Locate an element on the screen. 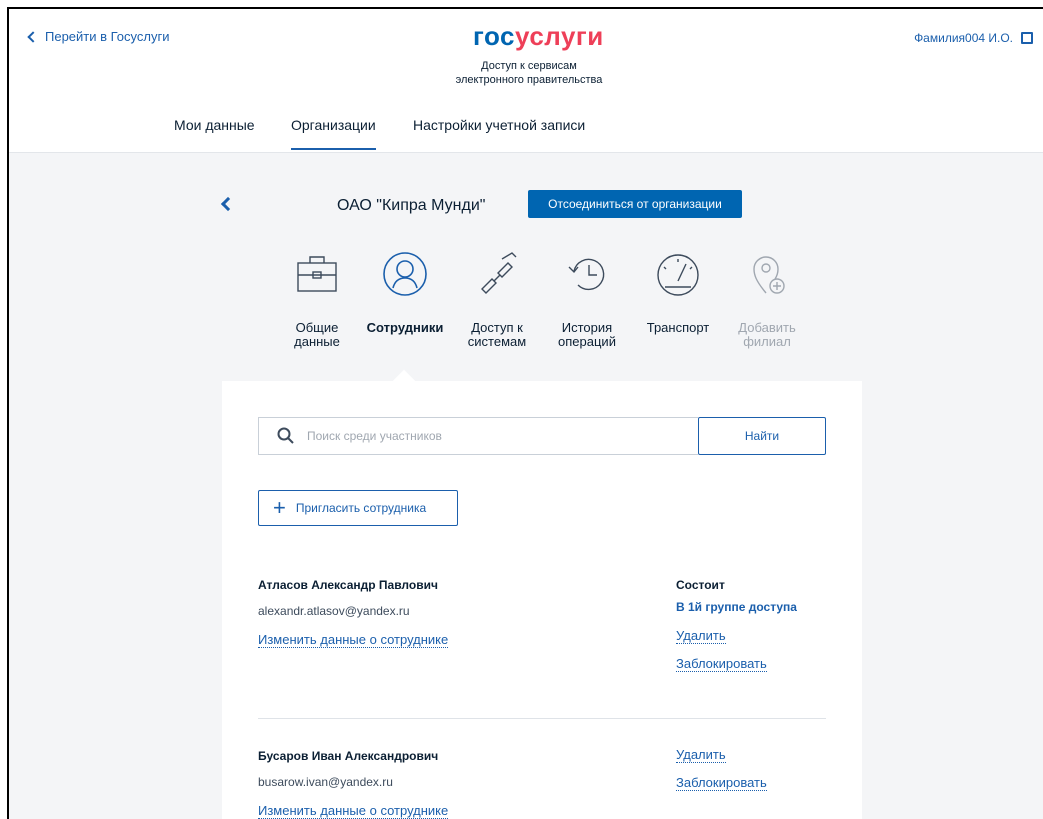  search-input is located at coordinates (497, 436).